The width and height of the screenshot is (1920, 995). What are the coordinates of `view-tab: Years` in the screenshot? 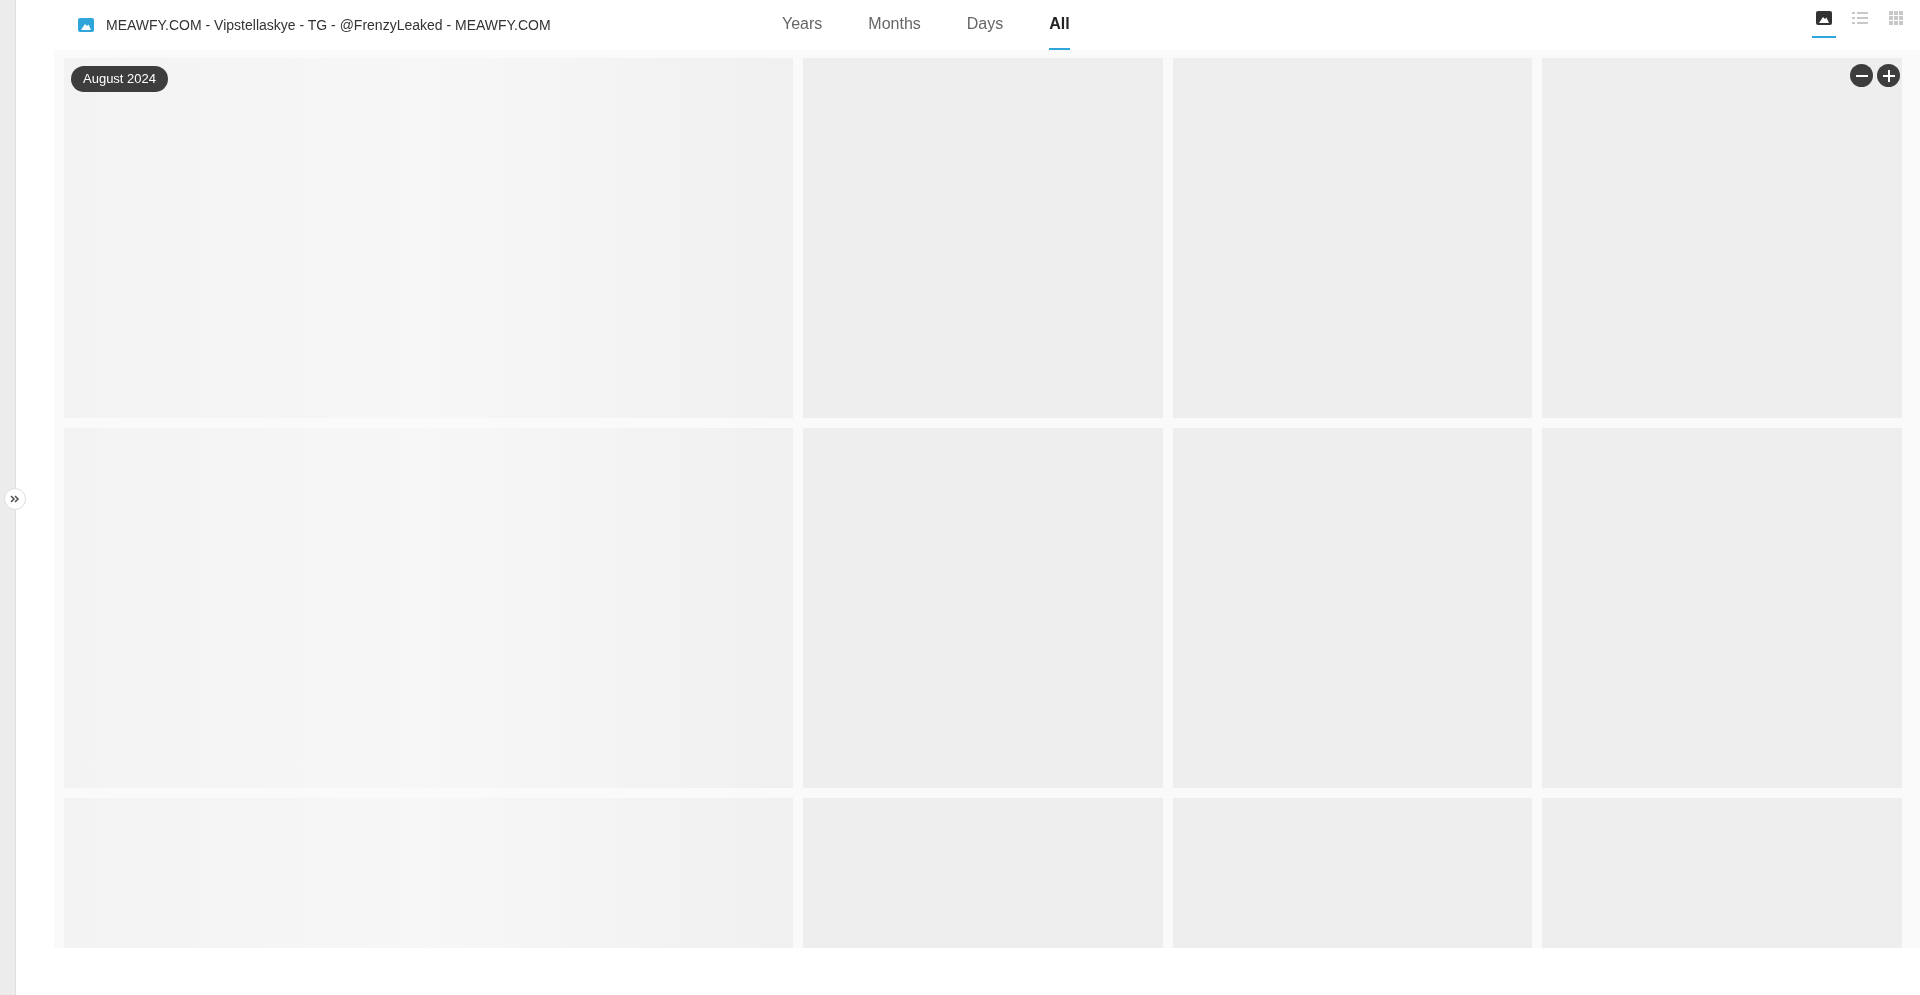 It's located at (802, 25).